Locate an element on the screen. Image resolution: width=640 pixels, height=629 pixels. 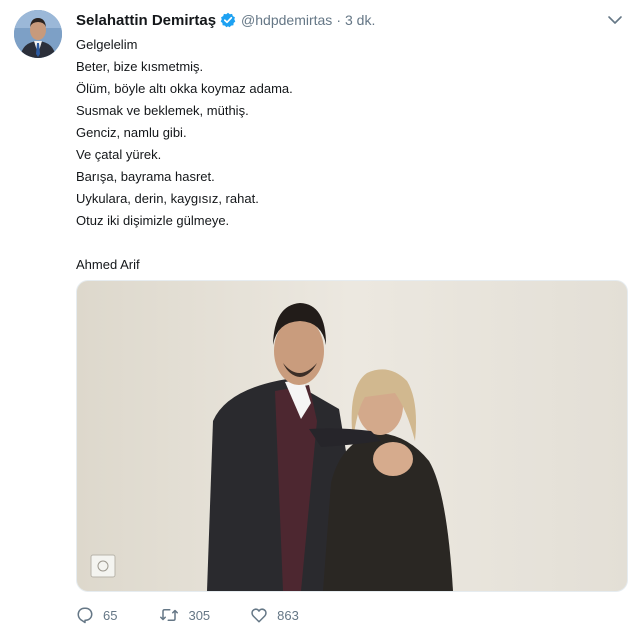
retweet-icon is located at coordinates (169, 615).